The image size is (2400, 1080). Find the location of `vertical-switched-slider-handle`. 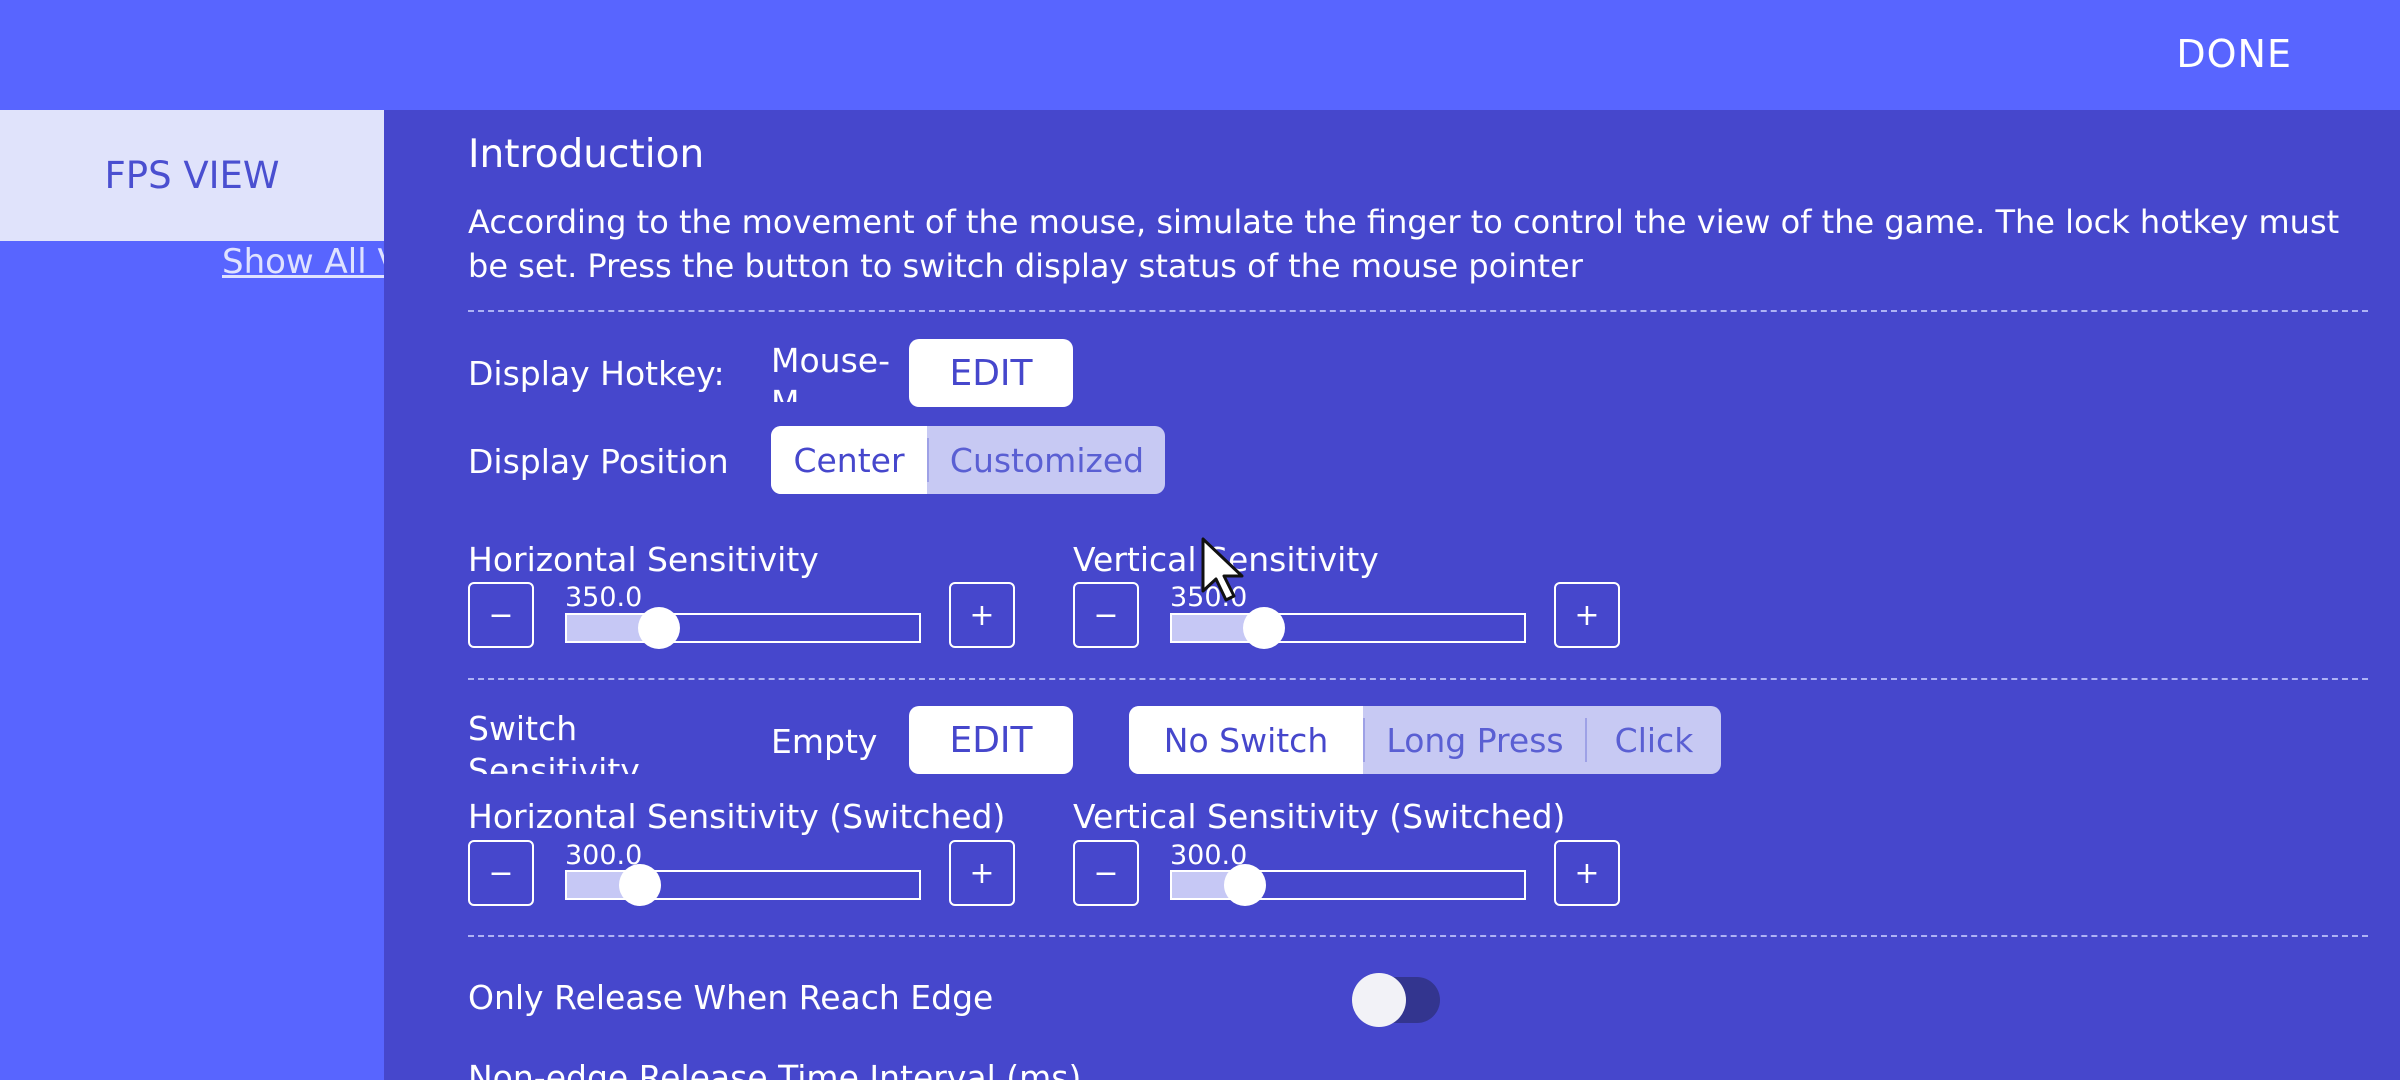

vertical-switched-slider-handle is located at coordinates (1245, 885).